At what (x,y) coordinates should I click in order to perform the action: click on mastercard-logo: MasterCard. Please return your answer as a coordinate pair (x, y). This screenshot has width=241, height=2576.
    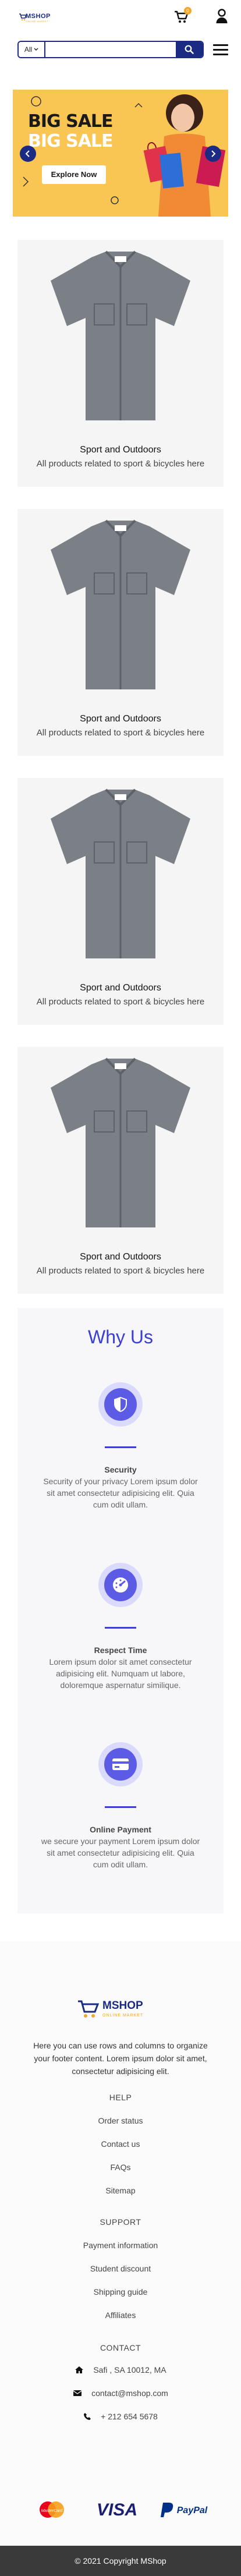
    Looking at the image, I should click on (52, 2509).